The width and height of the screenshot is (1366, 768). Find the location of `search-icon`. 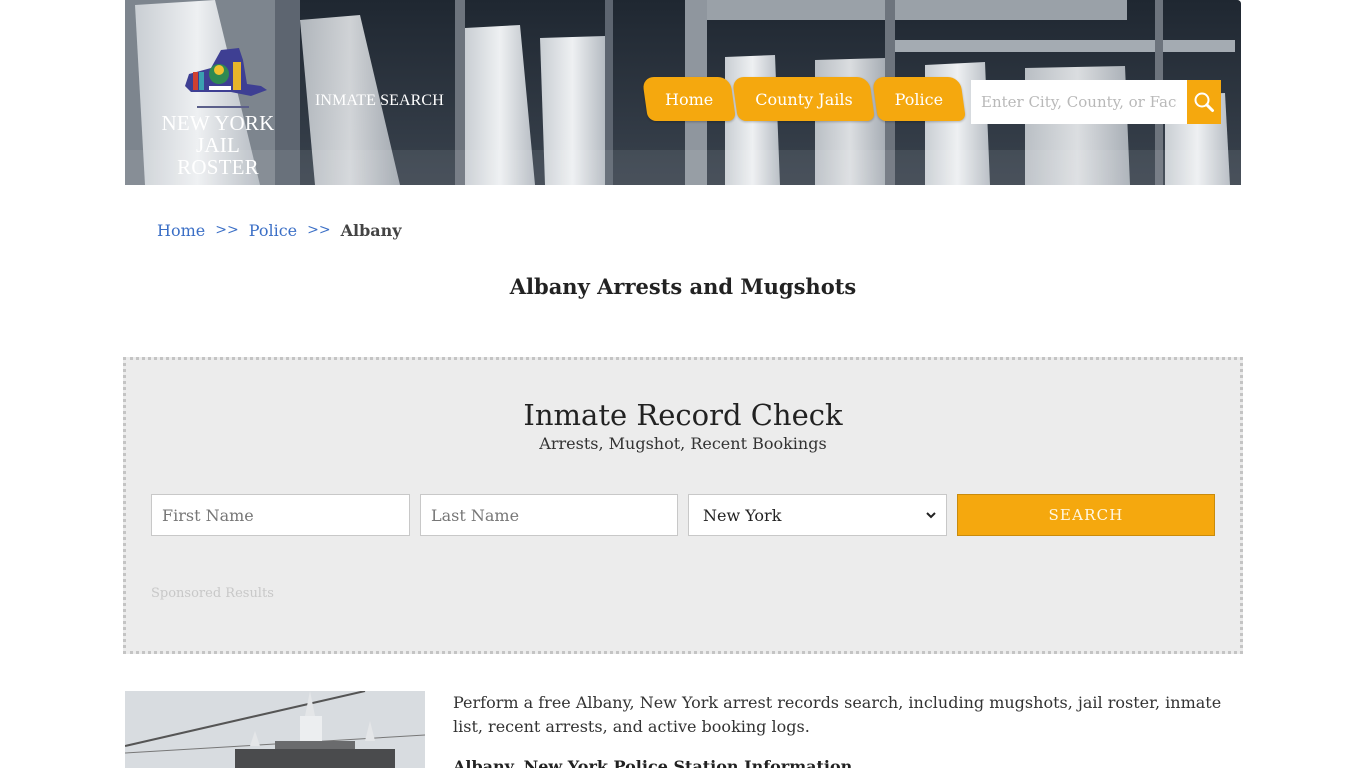

search-icon is located at coordinates (1204, 102).